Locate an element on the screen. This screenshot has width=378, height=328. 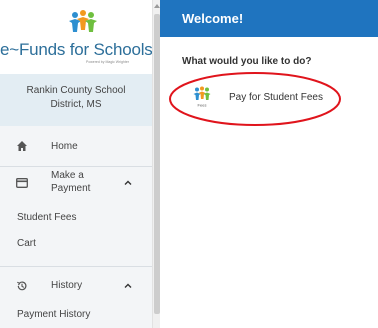
district-line-1: Rankin County School is located at coordinates (76, 90).